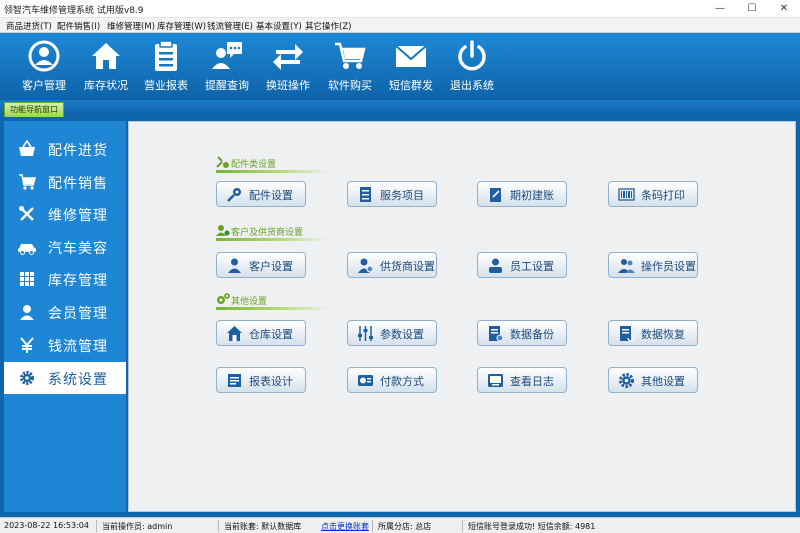 This screenshot has width=800, height=533. Describe the element at coordinates (653, 194) in the screenshot. I see `barcode-print-button: 条码打印` at that location.